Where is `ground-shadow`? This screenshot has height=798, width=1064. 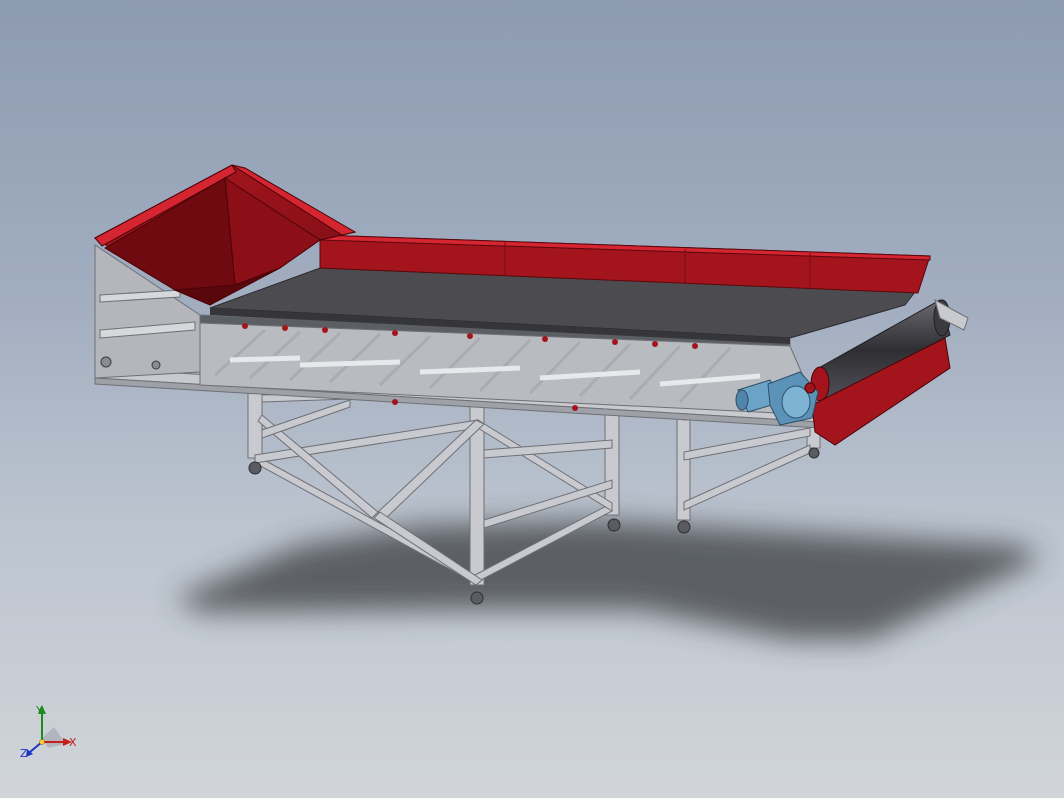 ground-shadow is located at coordinates (607, 580).